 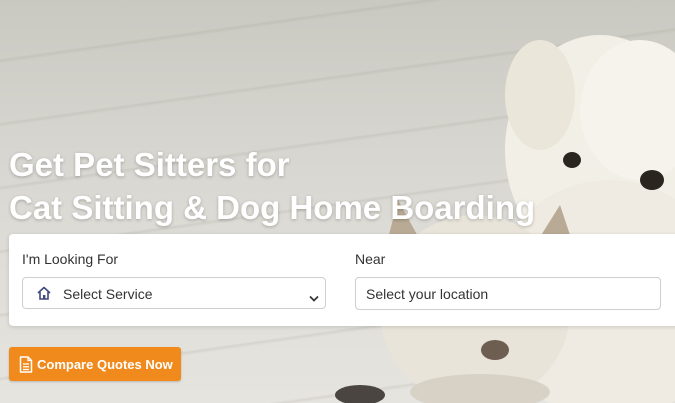 What do you see at coordinates (26, 364) in the screenshot?
I see `document-icon` at bounding box center [26, 364].